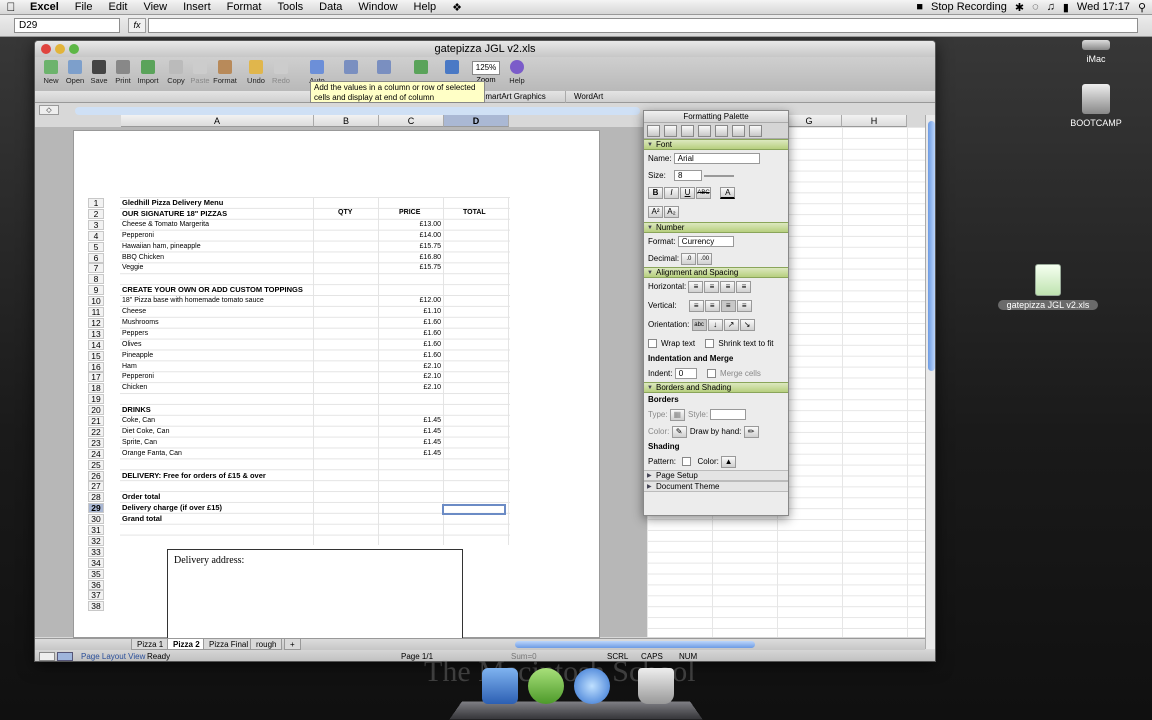 The image size is (1152, 720). I want to click on row-header: 32, so click(96, 540).